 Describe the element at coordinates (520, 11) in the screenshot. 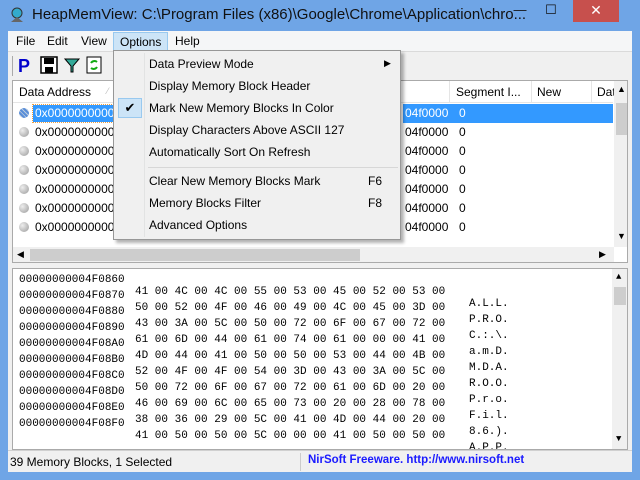

I see `minimize-button: —` at that location.